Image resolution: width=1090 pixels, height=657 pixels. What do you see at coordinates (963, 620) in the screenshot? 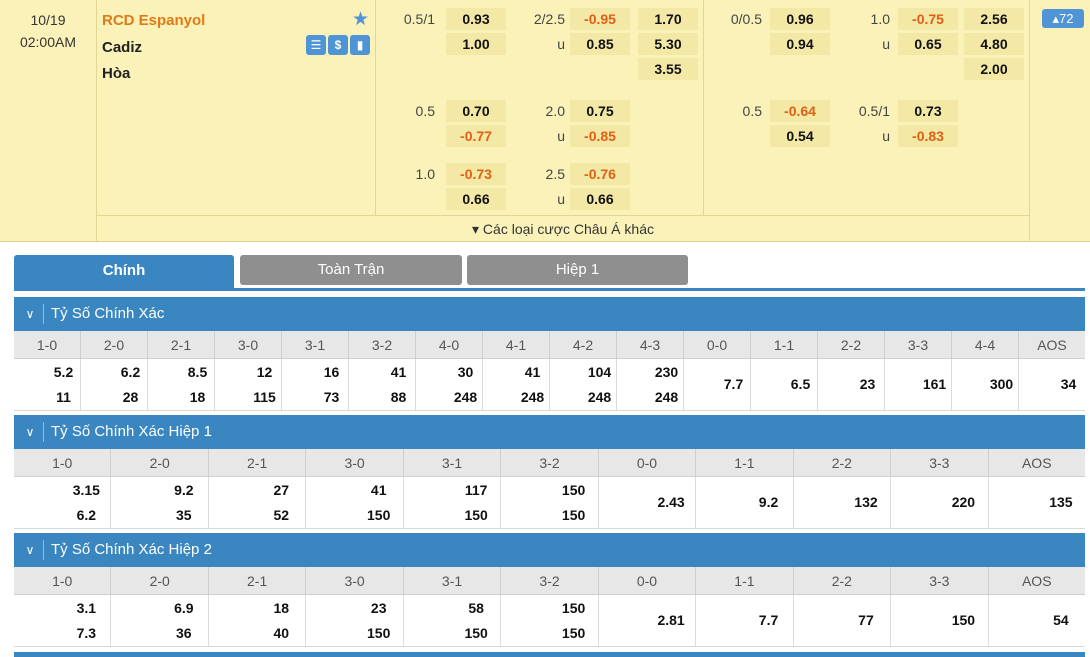
I see `odd-draw-score: 150` at bounding box center [963, 620].